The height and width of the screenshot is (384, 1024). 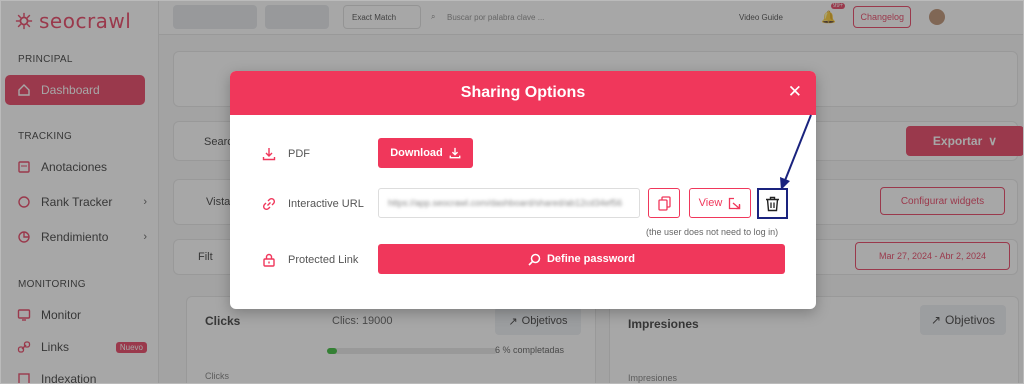 What do you see at coordinates (735, 203) in the screenshot?
I see `external-link-icon` at bounding box center [735, 203].